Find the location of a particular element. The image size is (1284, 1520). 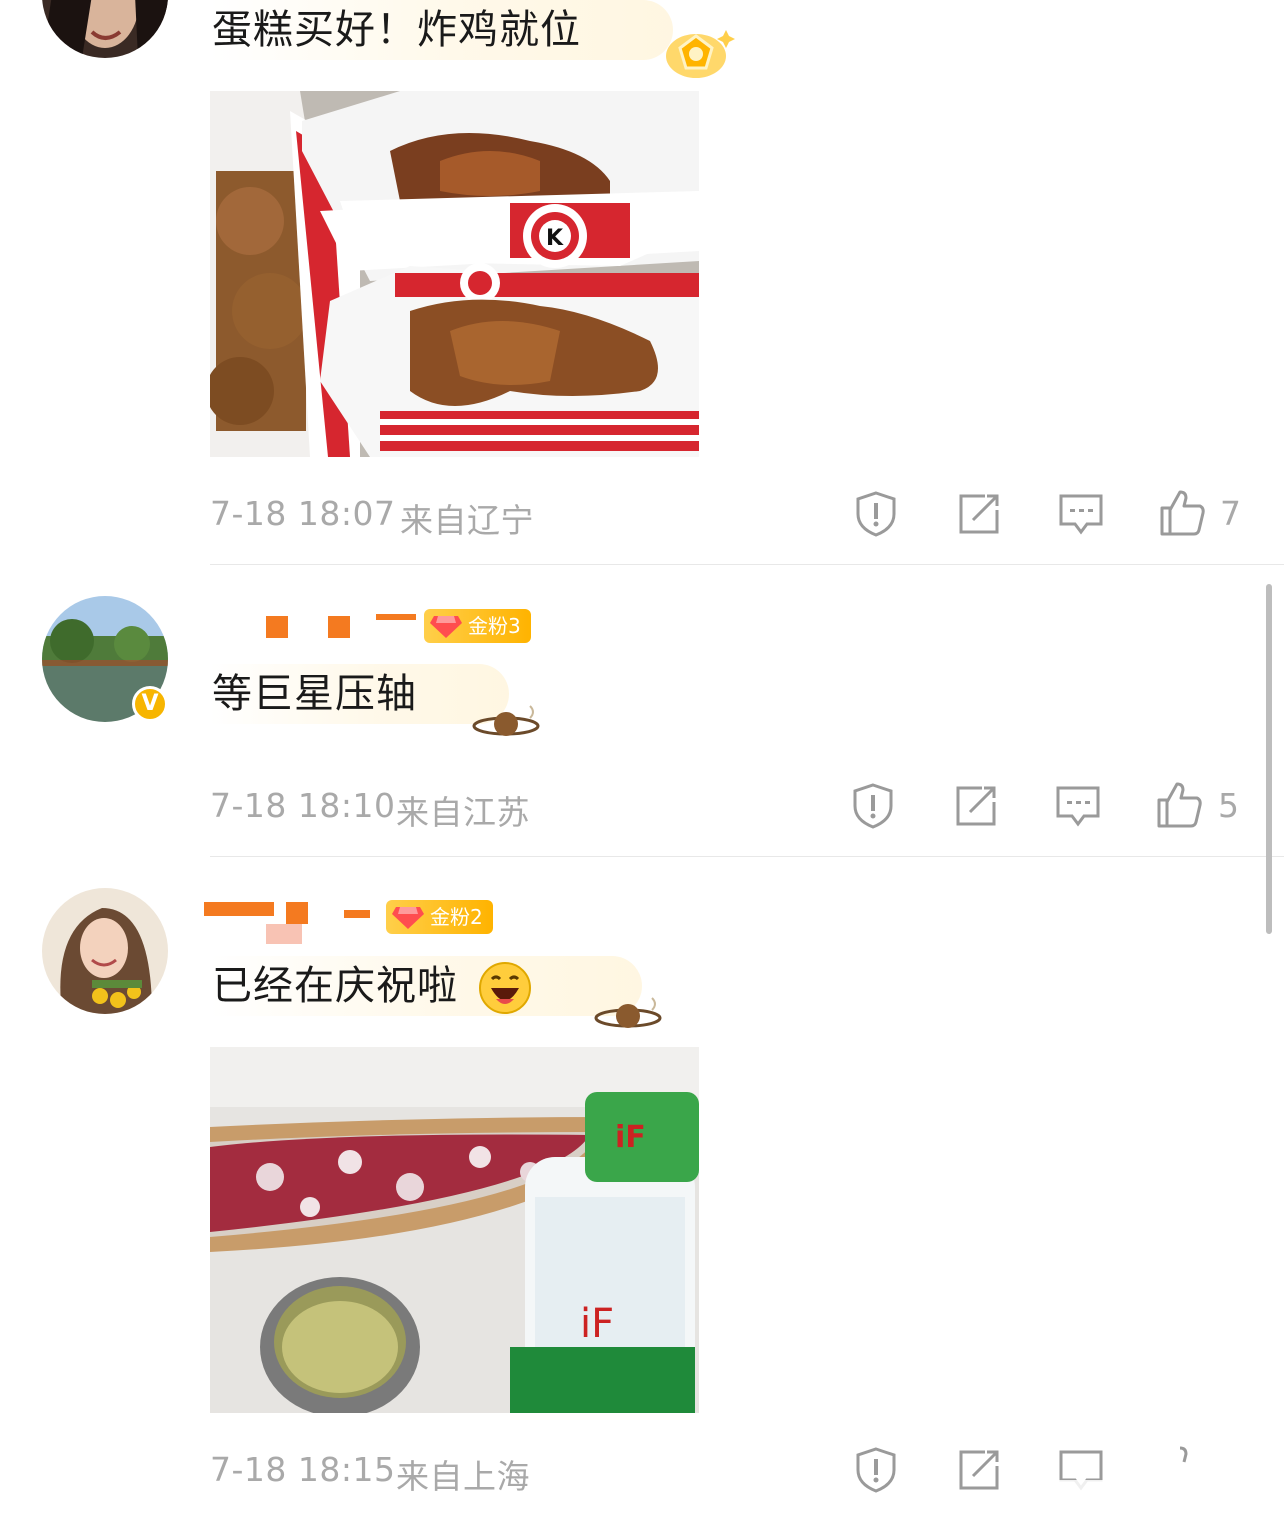

comment-location: 来自辽宁 is located at coordinates (467, 520).